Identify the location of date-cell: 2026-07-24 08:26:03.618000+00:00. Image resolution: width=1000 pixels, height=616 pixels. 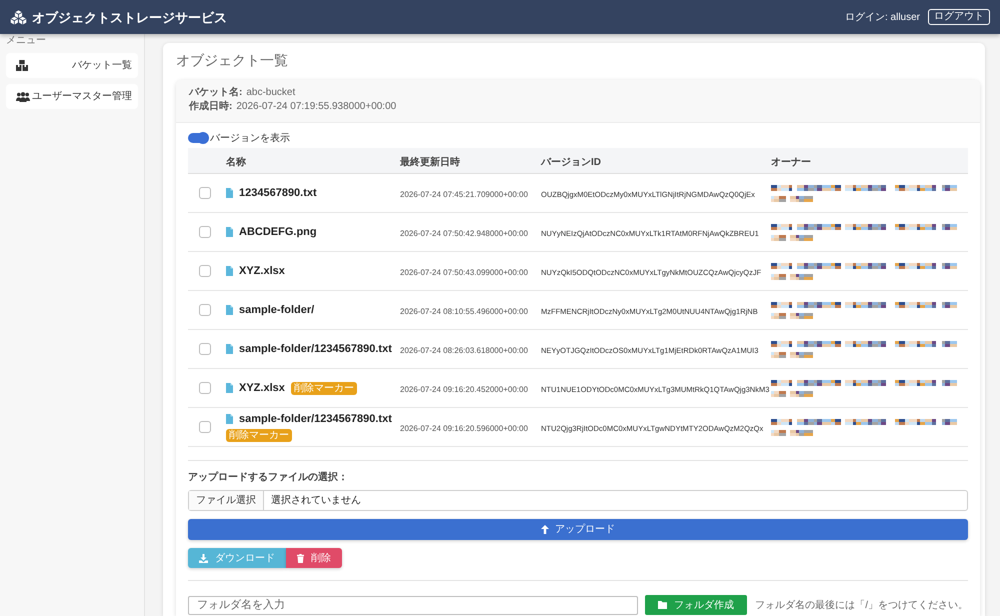
(464, 350).